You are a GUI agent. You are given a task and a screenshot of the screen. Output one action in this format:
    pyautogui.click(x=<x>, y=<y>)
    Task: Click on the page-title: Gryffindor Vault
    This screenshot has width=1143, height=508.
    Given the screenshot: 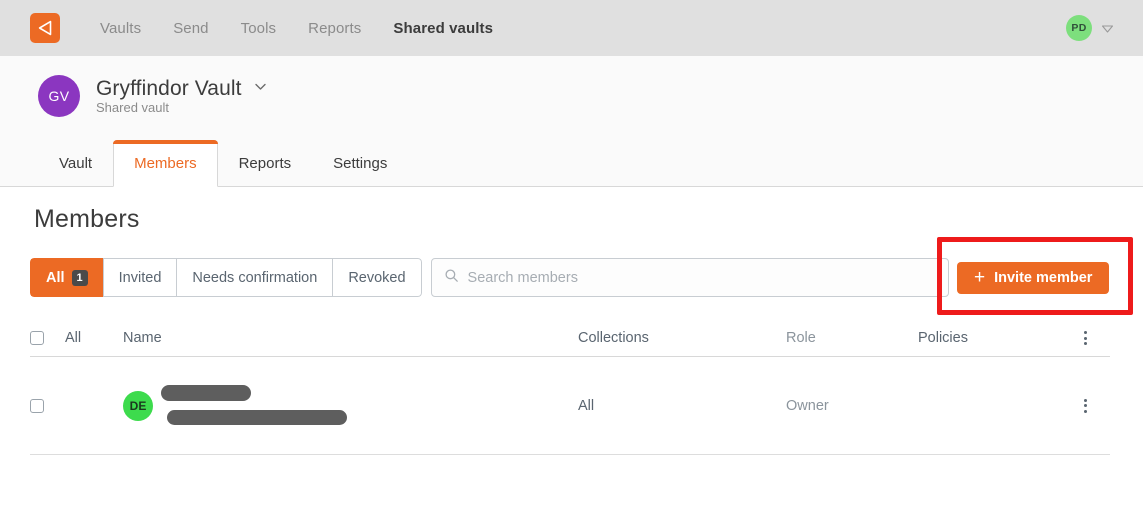 What is the action you would take?
    pyautogui.click(x=169, y=88)
    